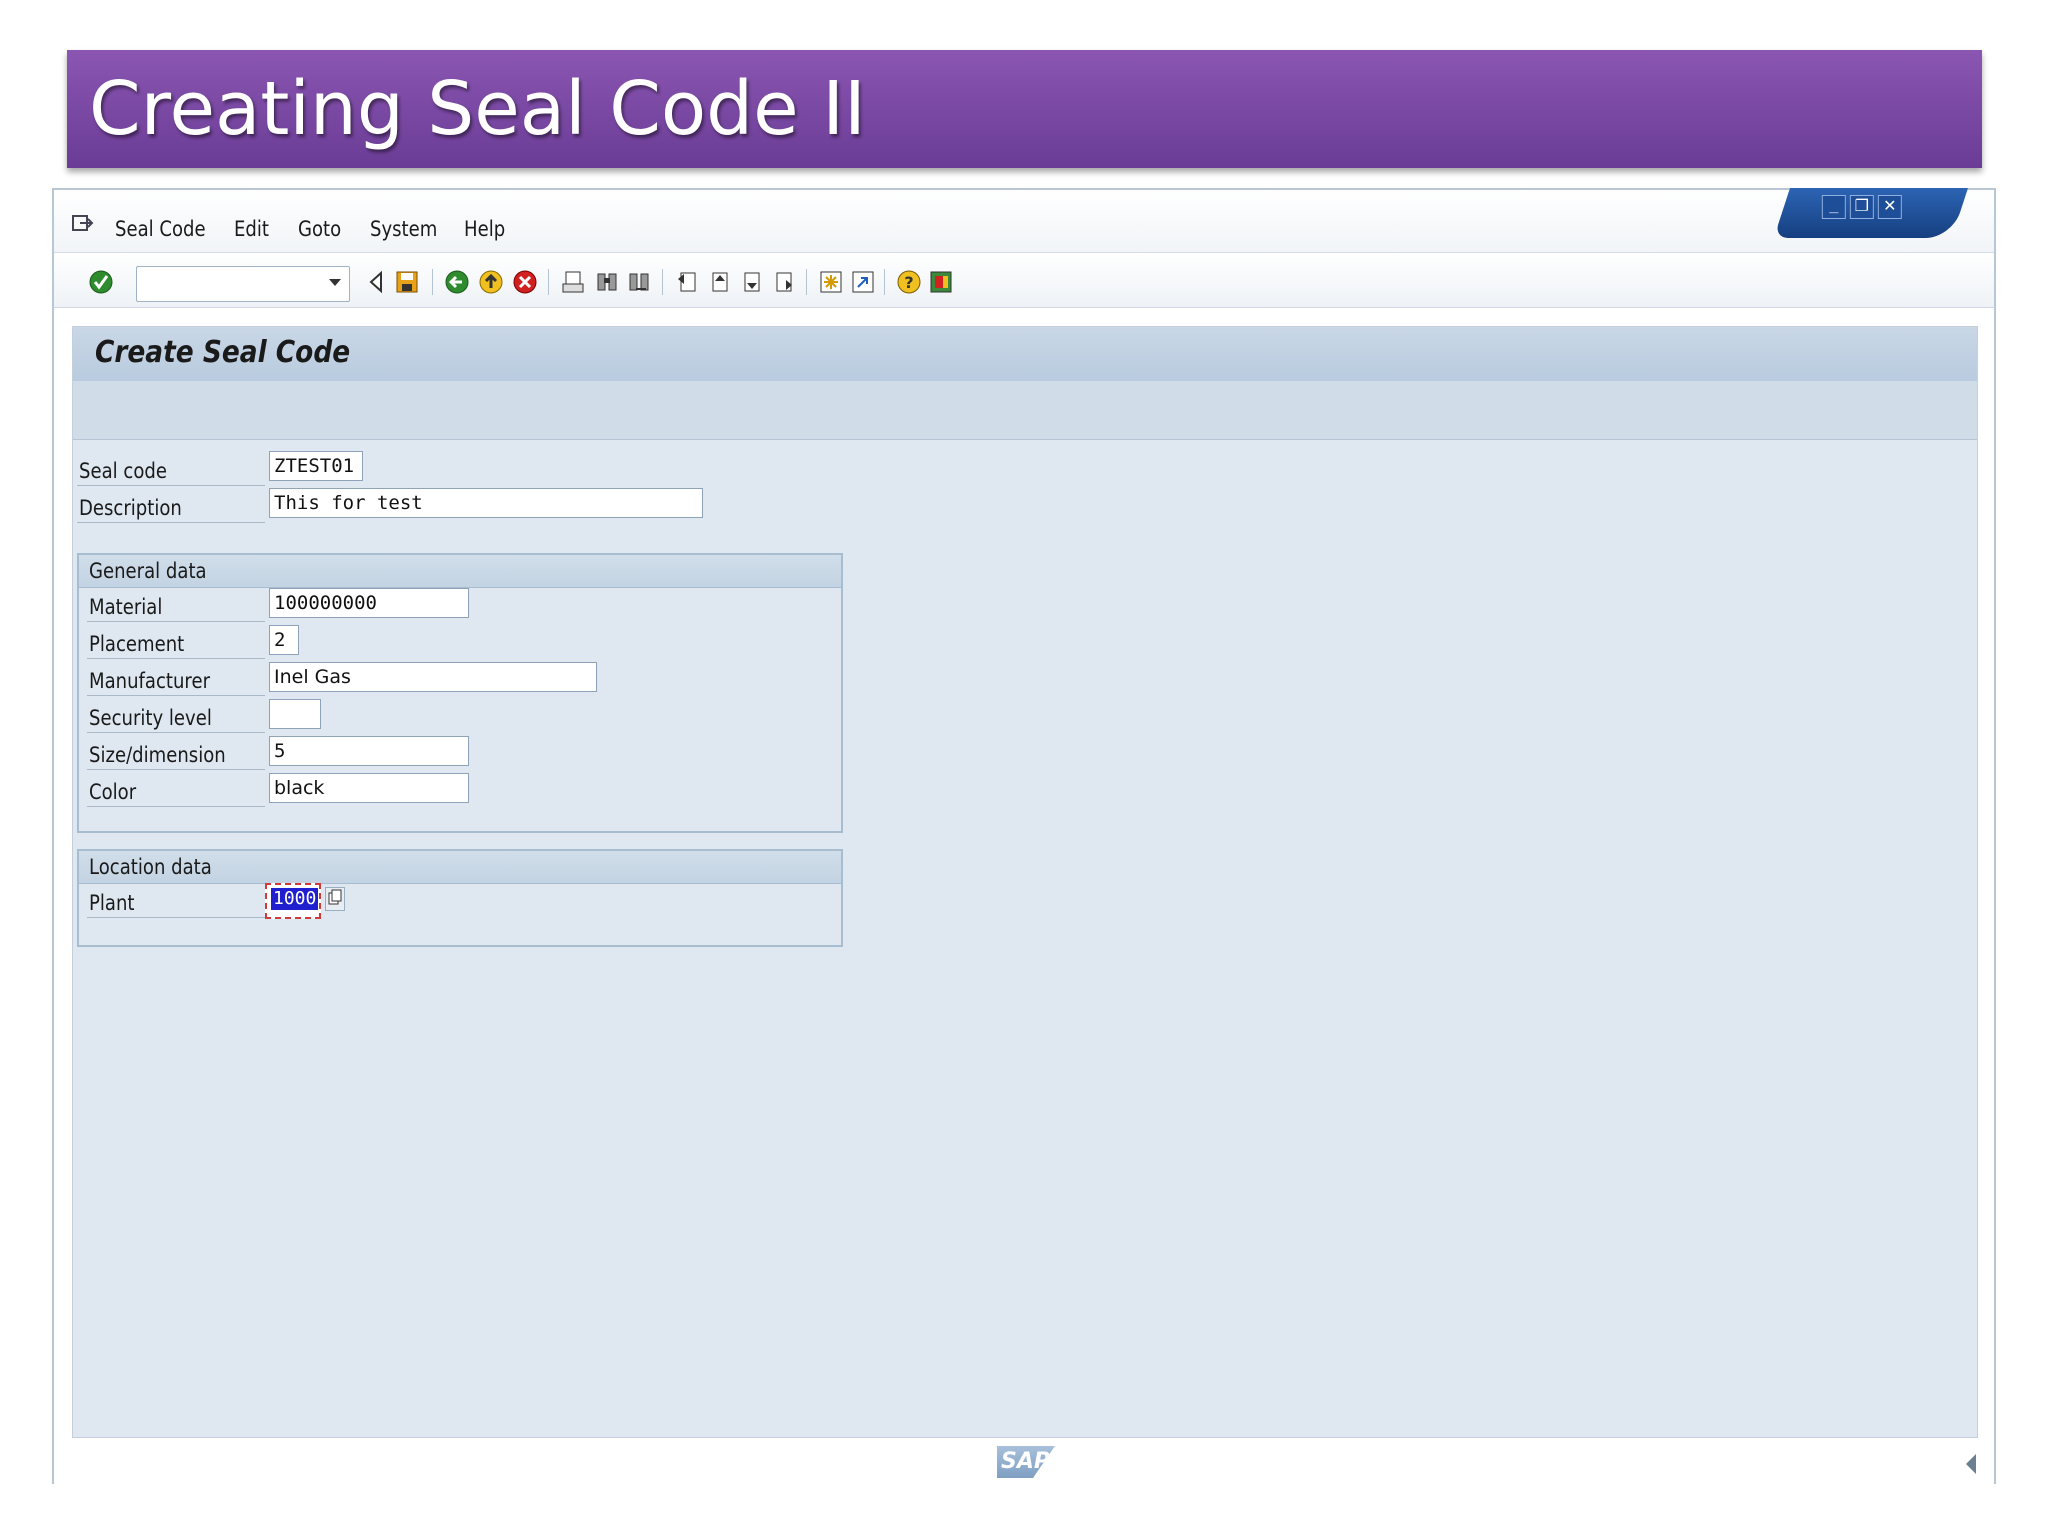 This screenshot has height=1536, width=2048. What do you see at coordinates (477, 109) in the screenshot?
I see `slide-title: Creating Seal Code II` at bounding box center [477, 109].